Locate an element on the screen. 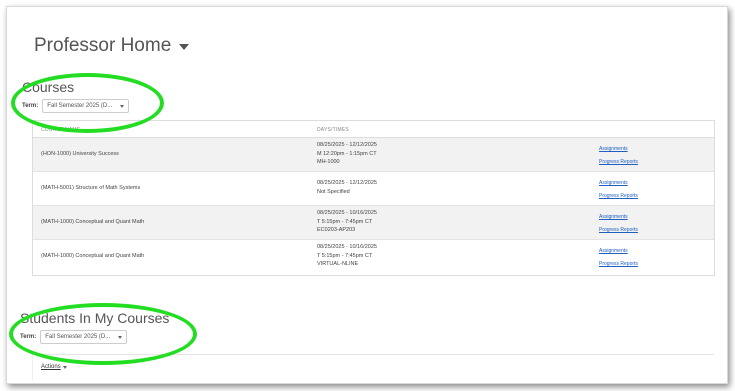 The image size is (735, 391). course-time: Not Specified is located at coordinates (333, 191).